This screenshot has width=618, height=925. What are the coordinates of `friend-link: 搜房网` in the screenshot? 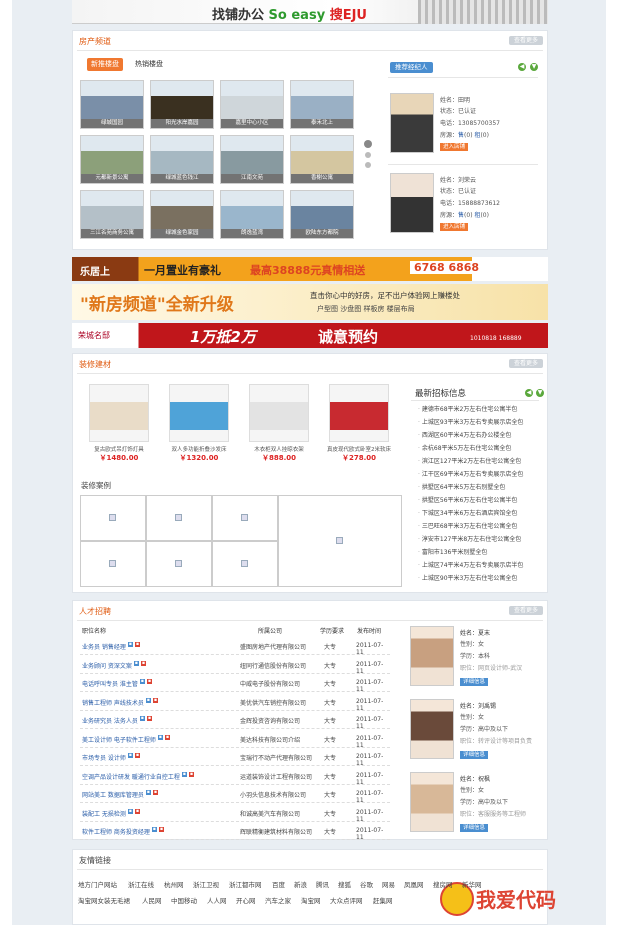 It's located at (443, 884).